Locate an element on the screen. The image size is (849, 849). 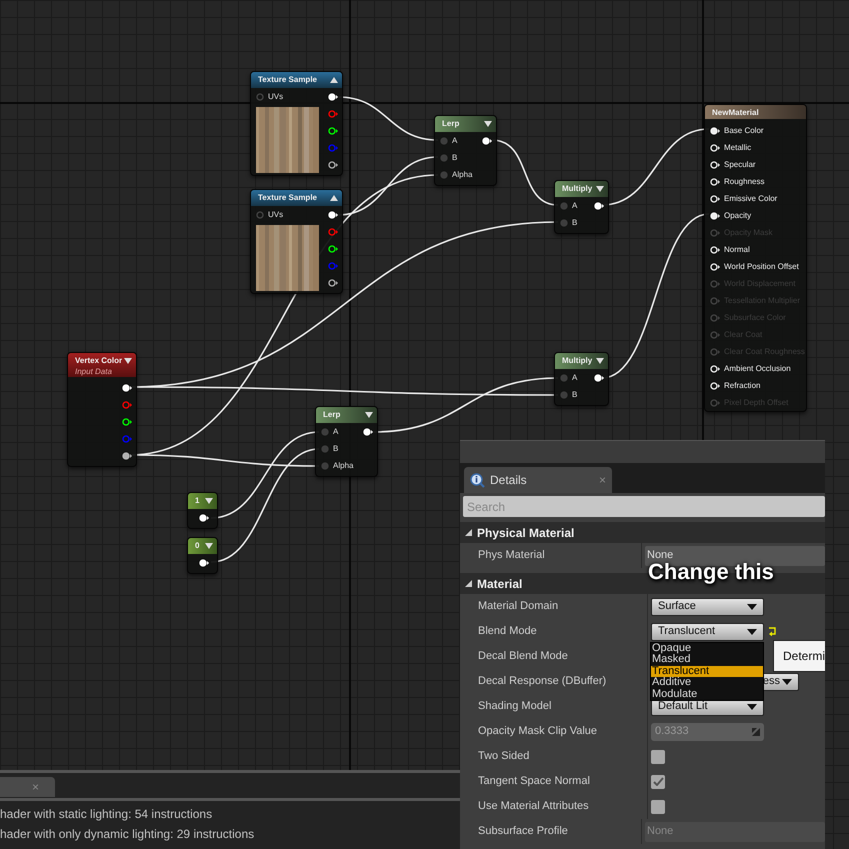
dropdown: Surface is located at coordinates (707, 607).